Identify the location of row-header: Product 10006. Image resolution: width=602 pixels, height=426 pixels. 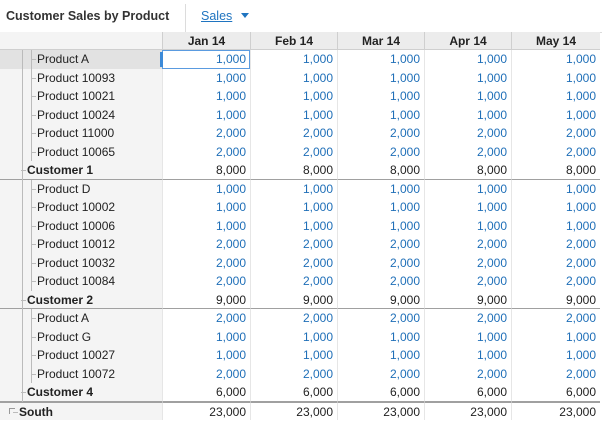
(81, 225).